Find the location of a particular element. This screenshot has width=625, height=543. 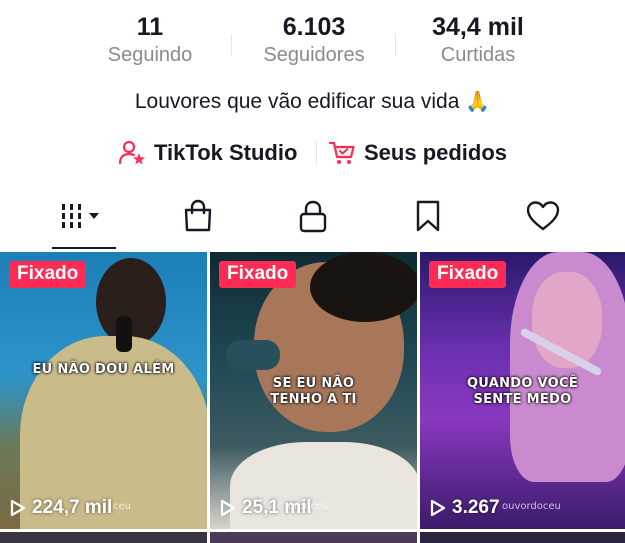

tab-videos is located at coordinates (82, 218).